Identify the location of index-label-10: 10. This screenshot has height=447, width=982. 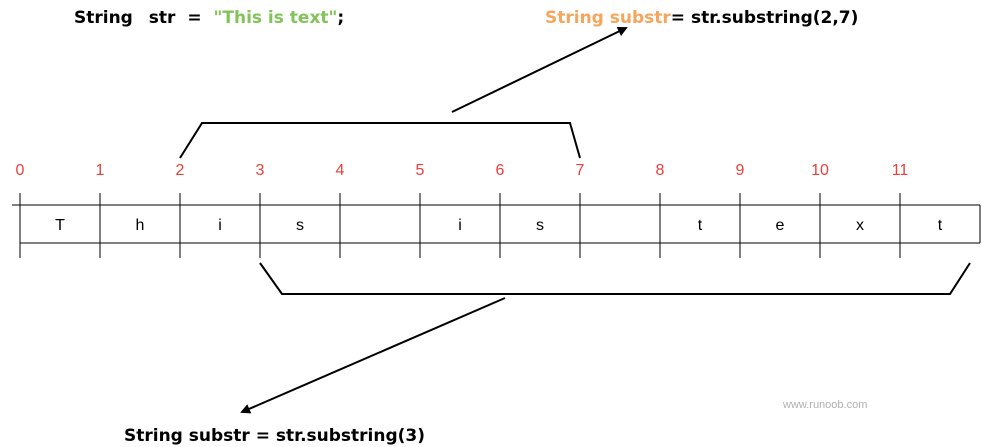
(820, 170).